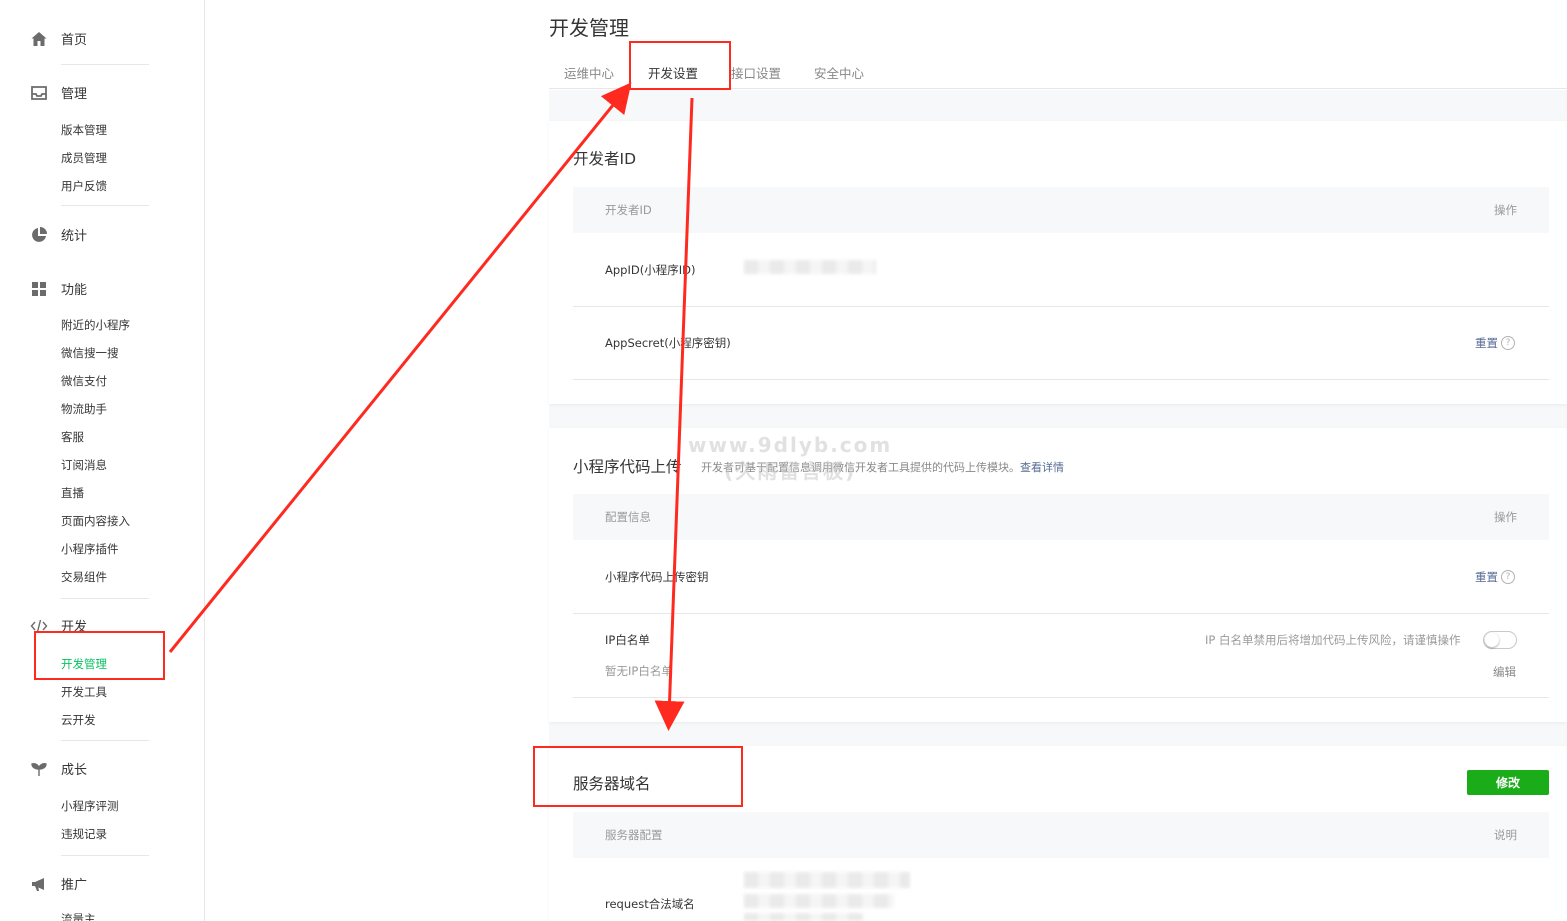  What do you see at coordinates (628, 517) in the screenshot?
I see `col-header: 配置信息` at bounding box center [628, 517].